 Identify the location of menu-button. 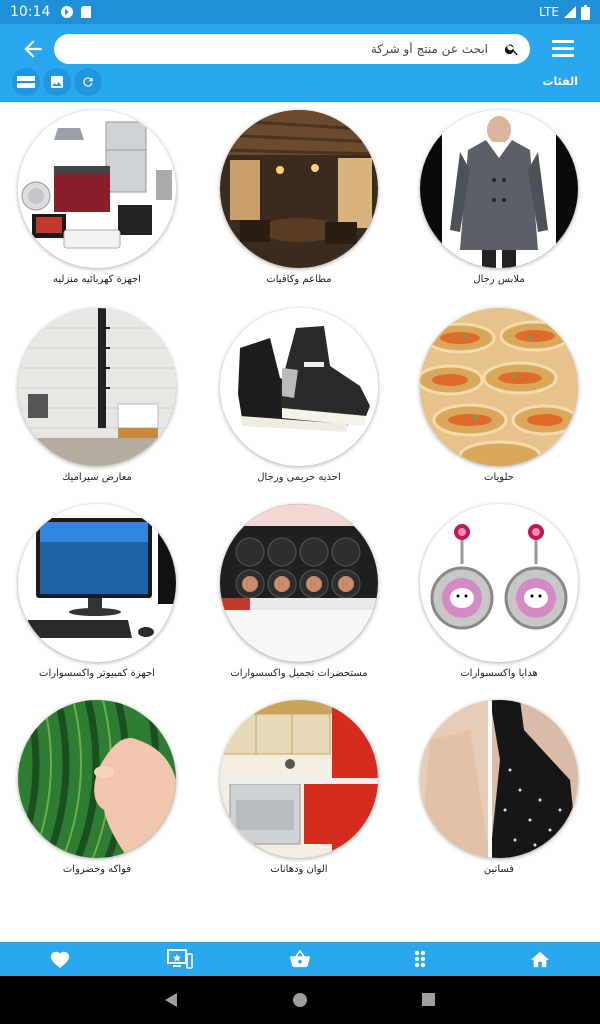
(563, 49).